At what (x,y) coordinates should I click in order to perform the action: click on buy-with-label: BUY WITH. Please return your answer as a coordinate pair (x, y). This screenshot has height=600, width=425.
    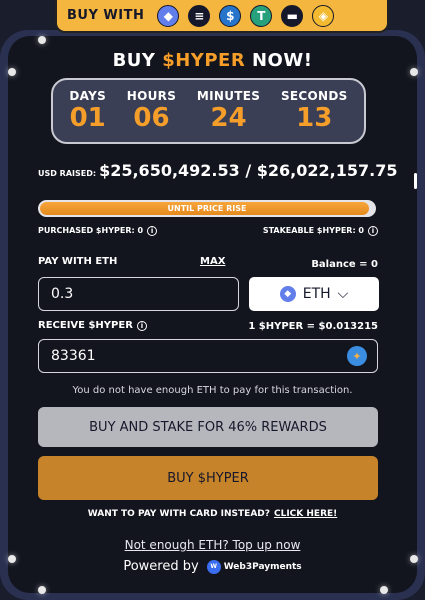
    Looking at the image, I should click on (106, 15).